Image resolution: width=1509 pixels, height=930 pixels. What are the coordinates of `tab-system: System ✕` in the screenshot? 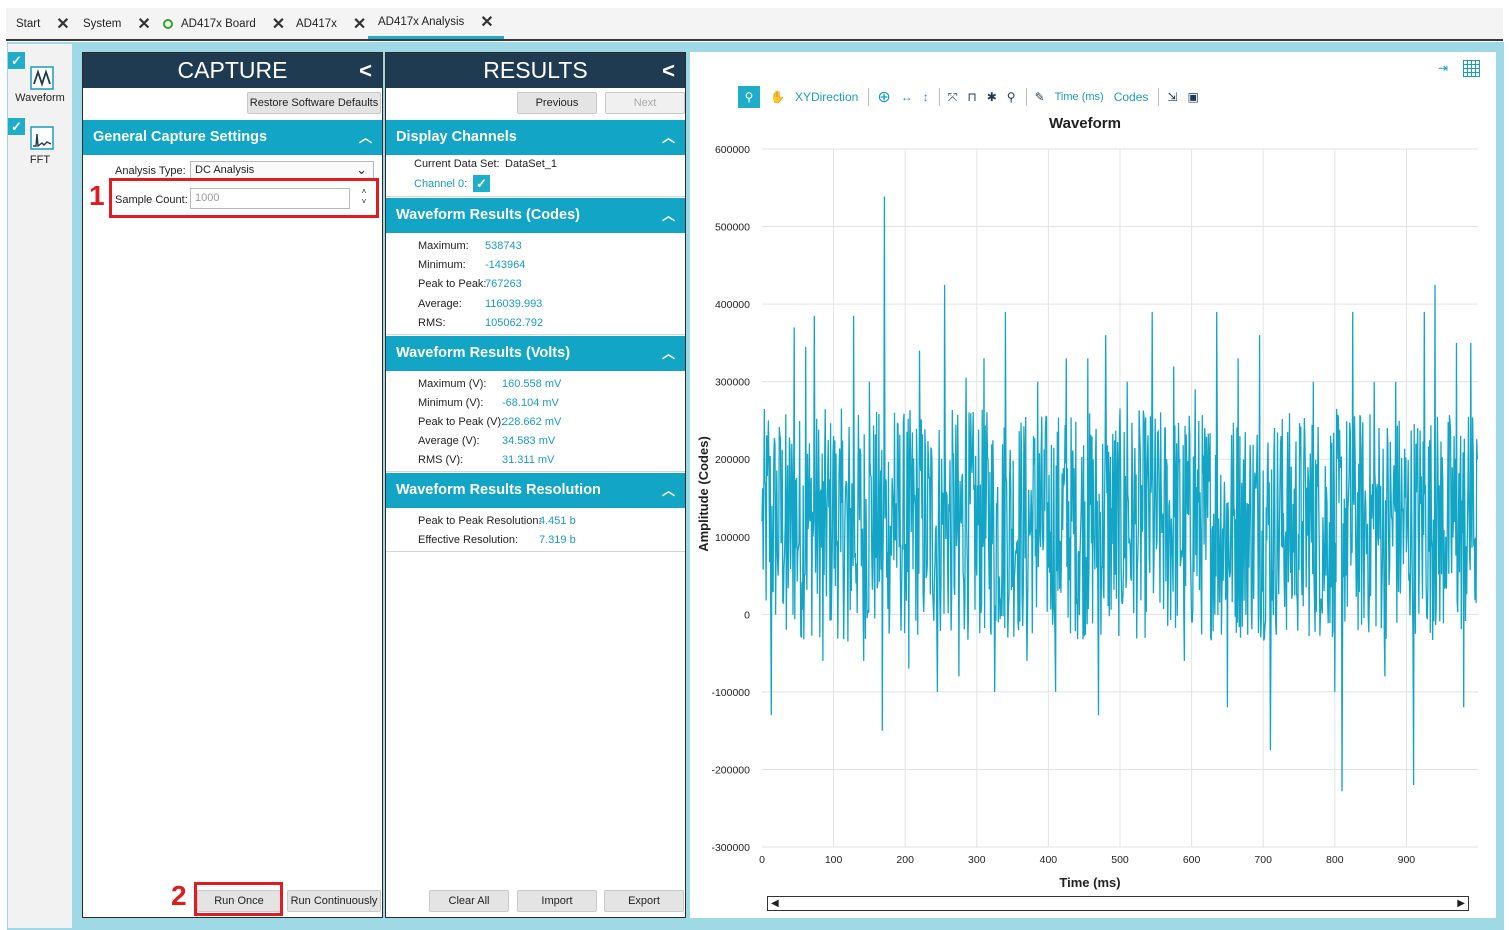 It's located at (117, 23).